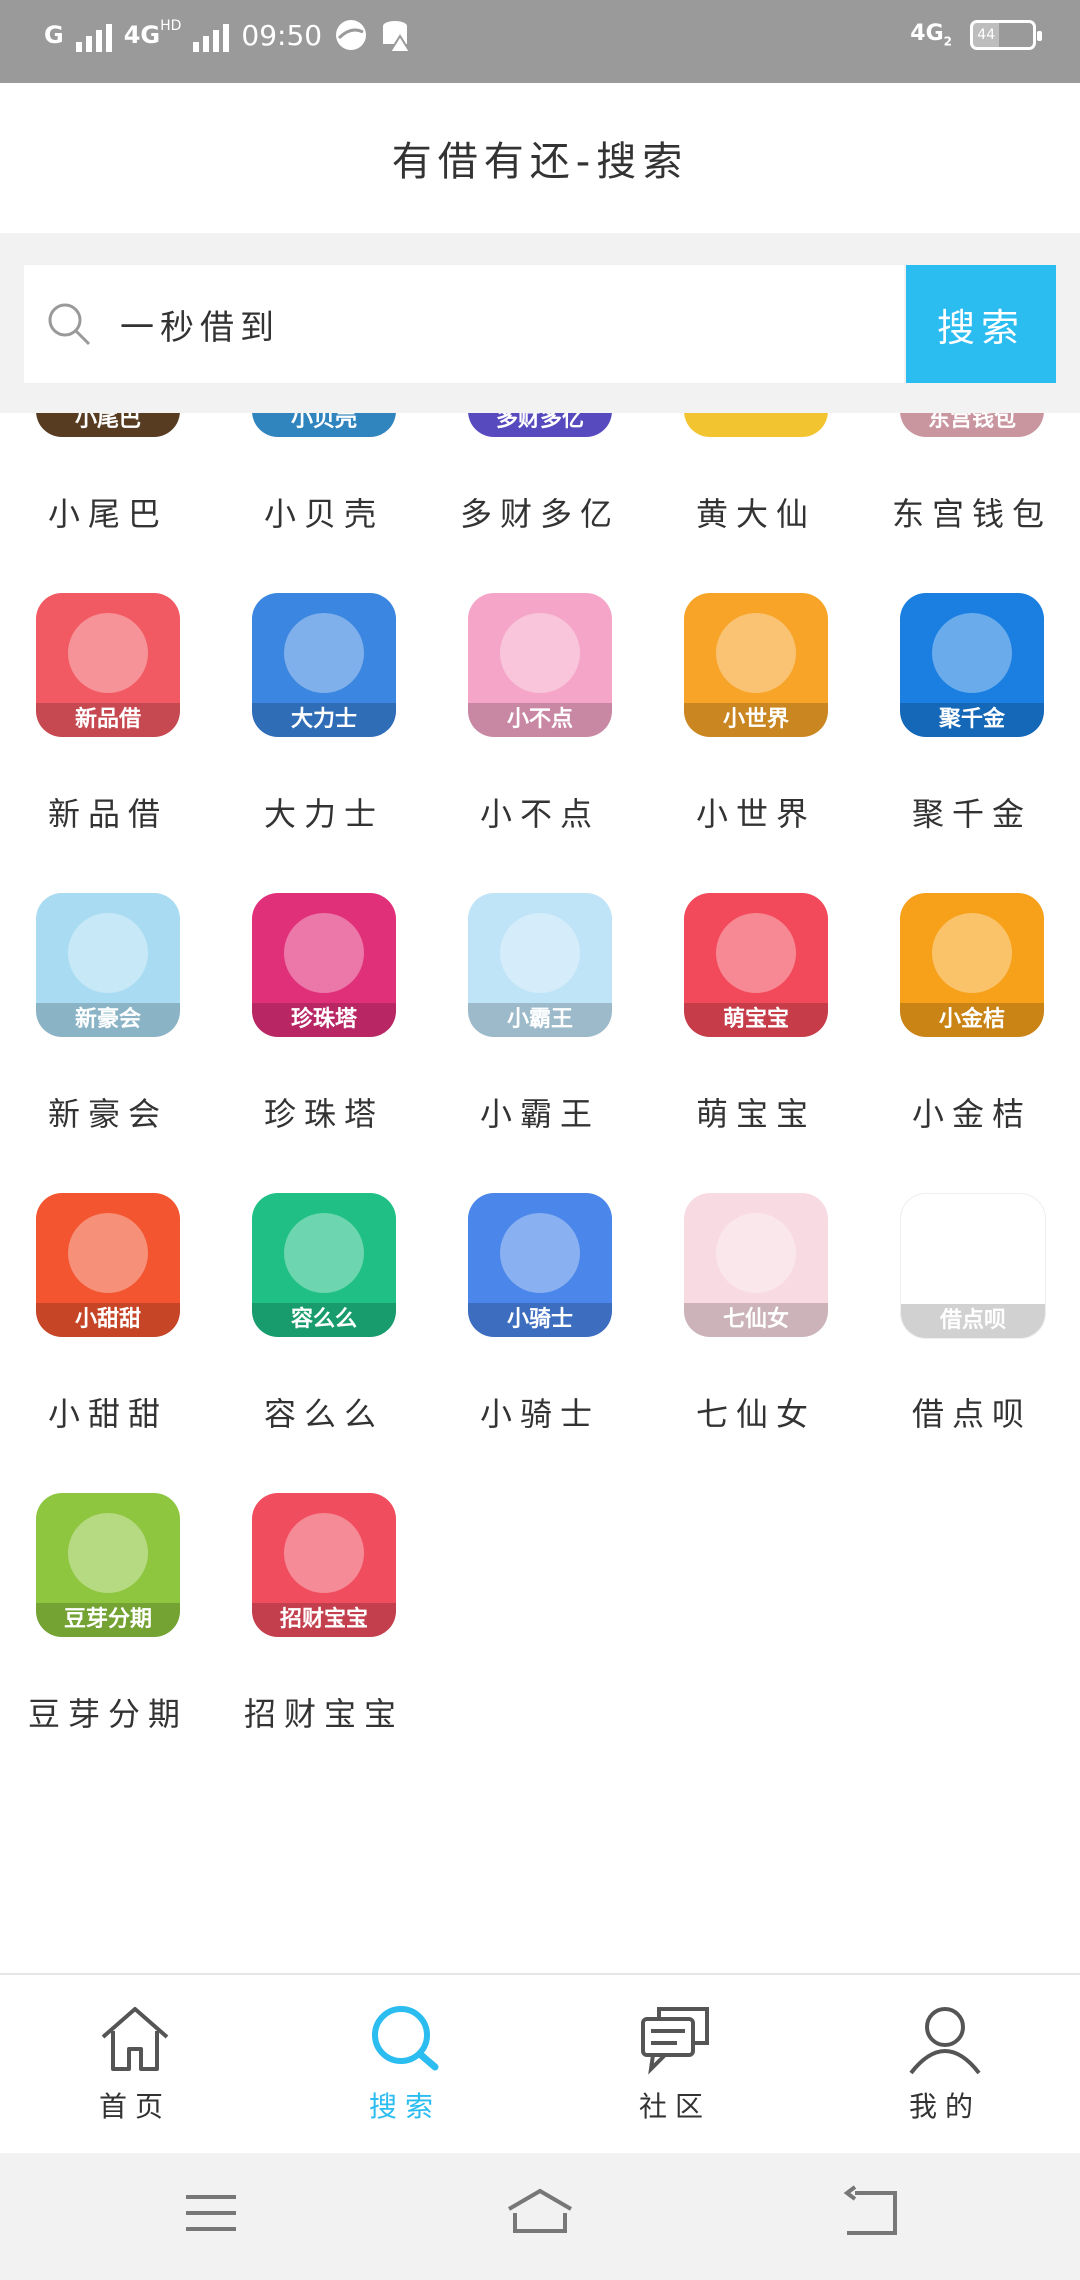 Image resolution: width=1080 pixels, height=2280 pixels. I want to click on app-label: 小贝壳, so click(323, 514).